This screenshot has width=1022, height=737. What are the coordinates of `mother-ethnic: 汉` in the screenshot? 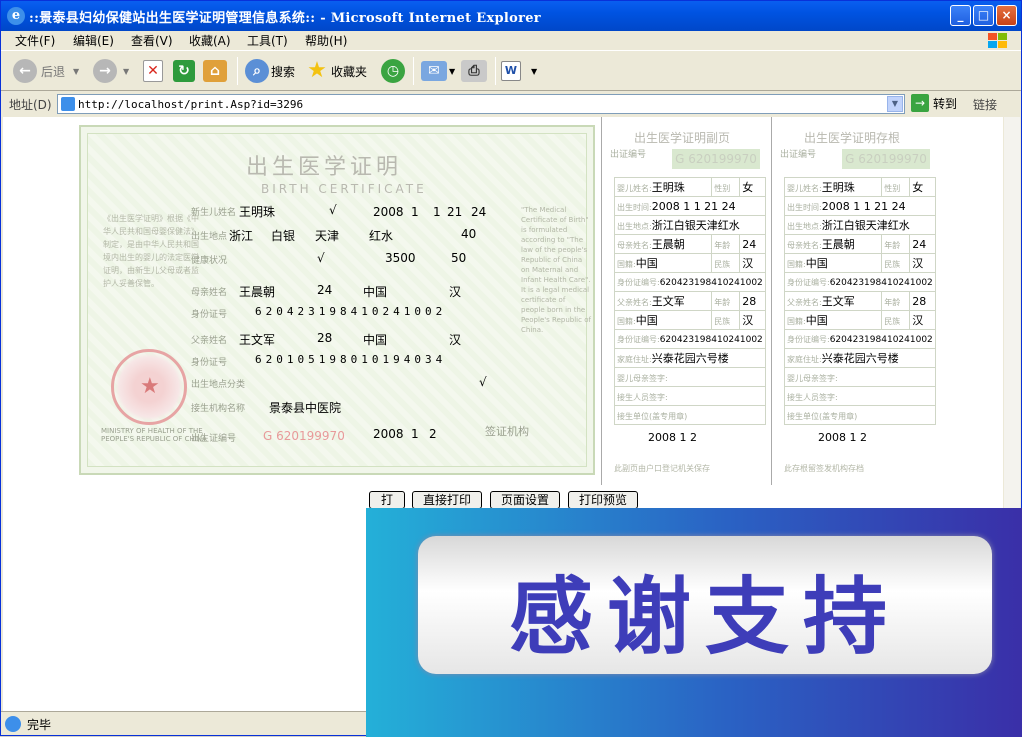 It's located at (455, 292).